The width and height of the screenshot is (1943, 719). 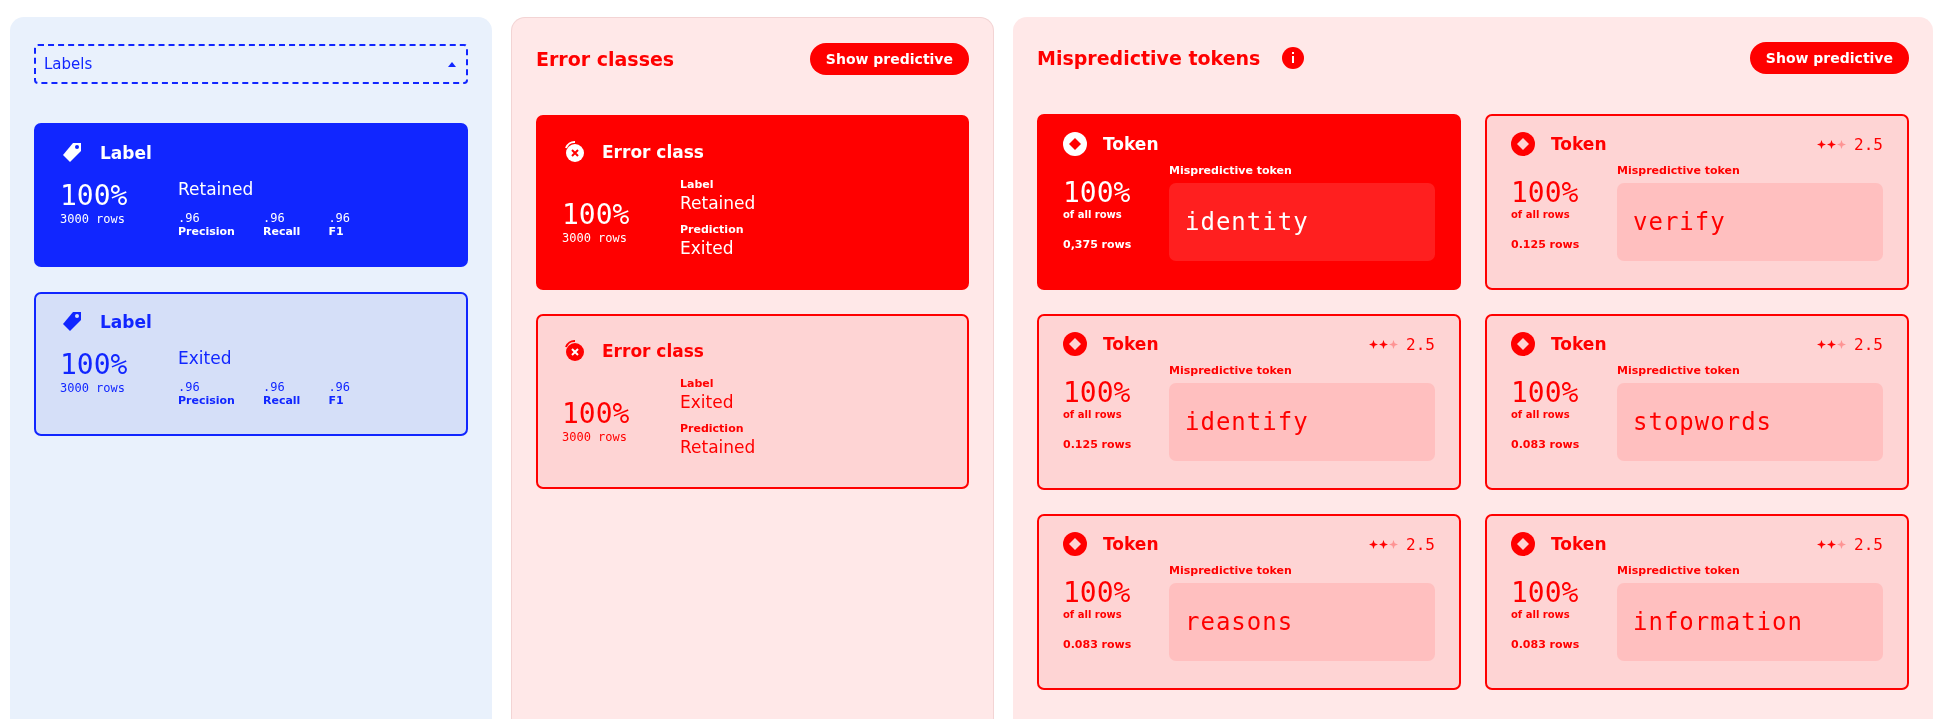 I want to click on token-value: reasons, so click(x=1302, y=622).